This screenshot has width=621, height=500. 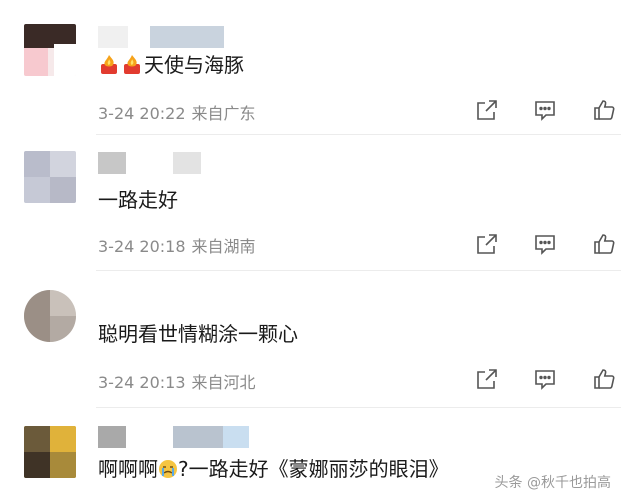 I want to click on comment-text: 一路走好, so click(x=138, y=200).